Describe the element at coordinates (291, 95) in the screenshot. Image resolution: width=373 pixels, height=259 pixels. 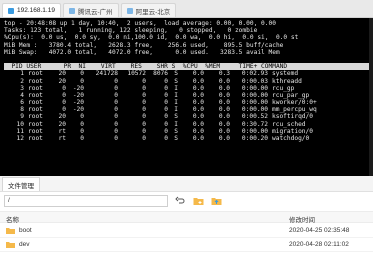
I see `process-cmd: rcu_par_gp` at that location.